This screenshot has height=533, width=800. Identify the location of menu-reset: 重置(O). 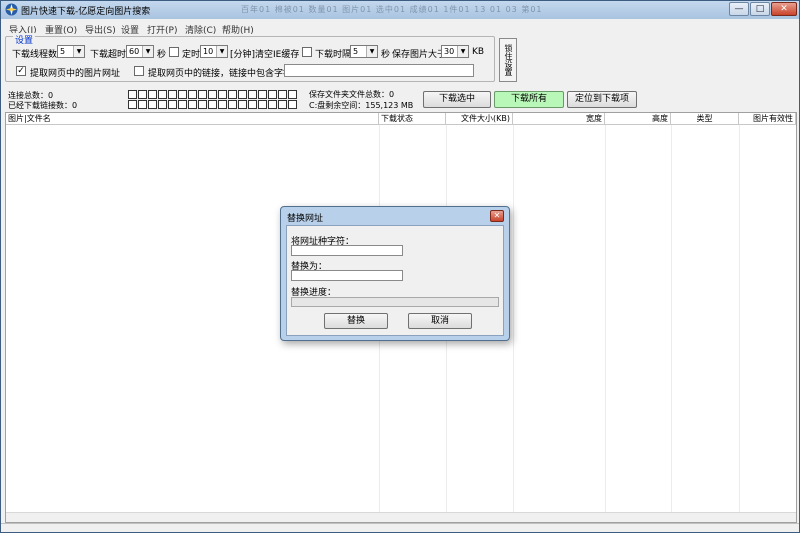
(61, 29).